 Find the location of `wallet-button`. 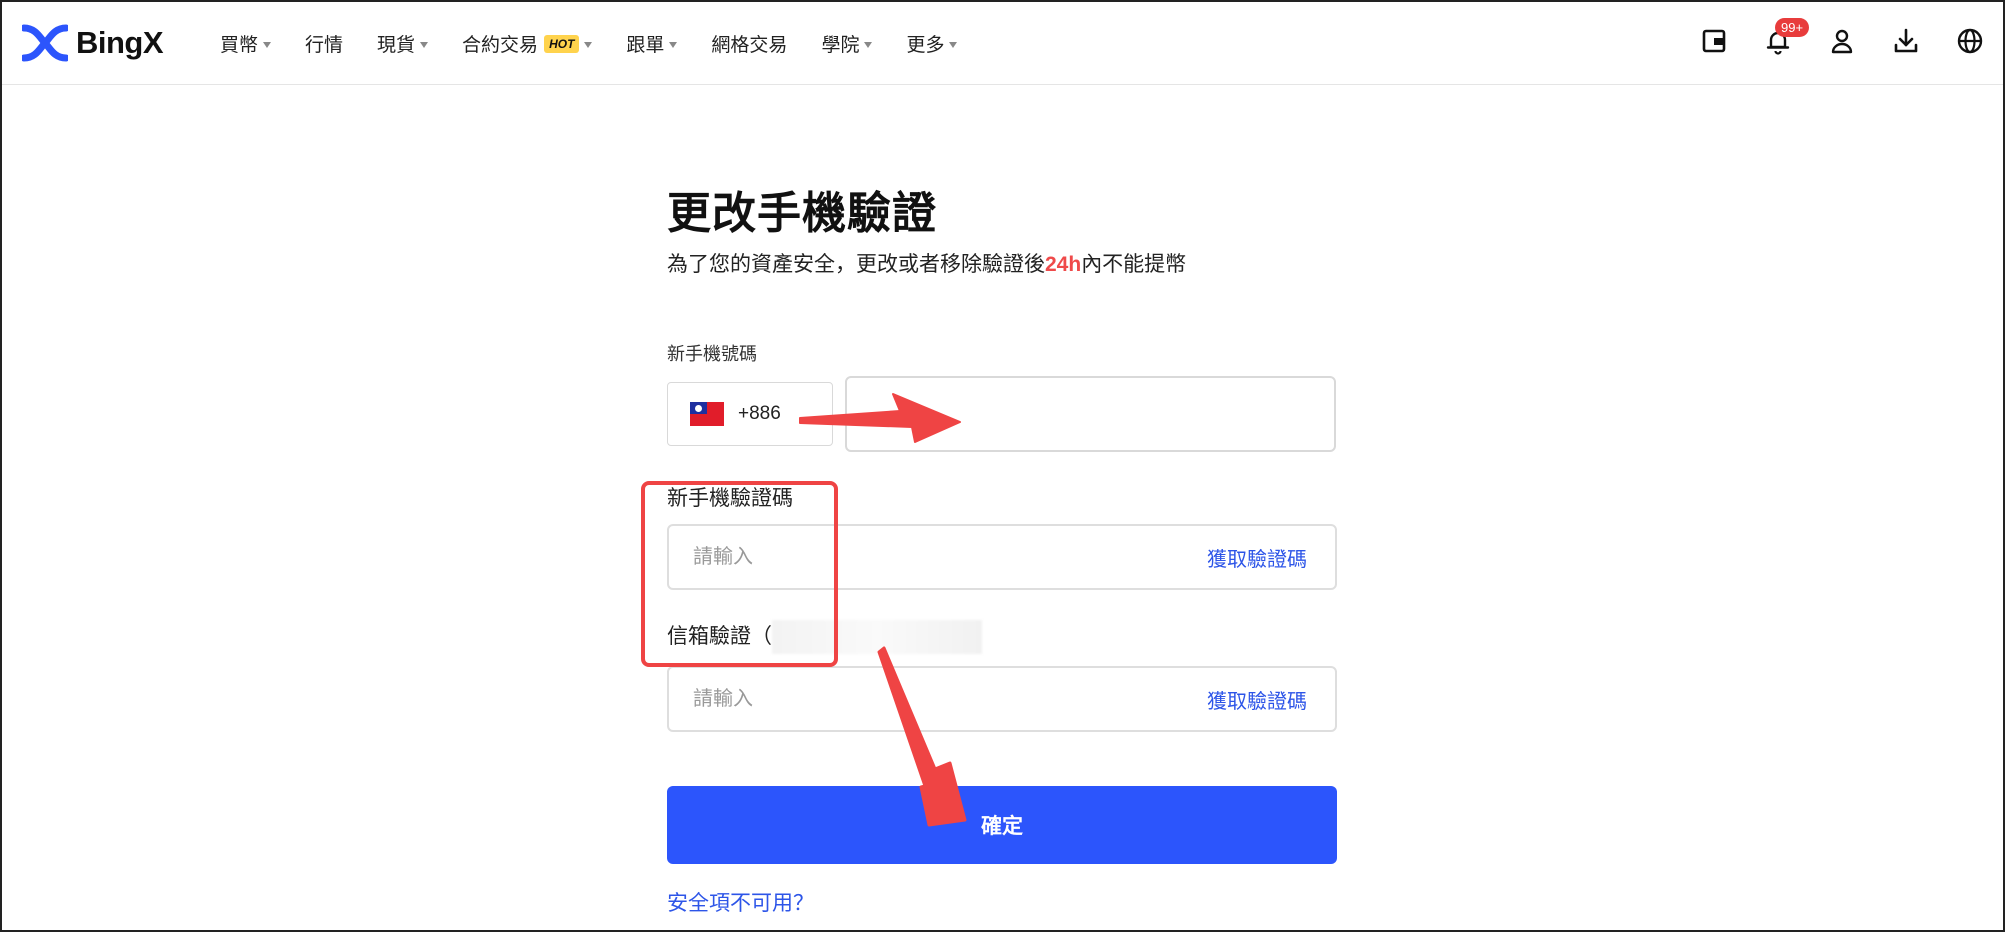

wallet-button is located at coordinates (1714, 41).